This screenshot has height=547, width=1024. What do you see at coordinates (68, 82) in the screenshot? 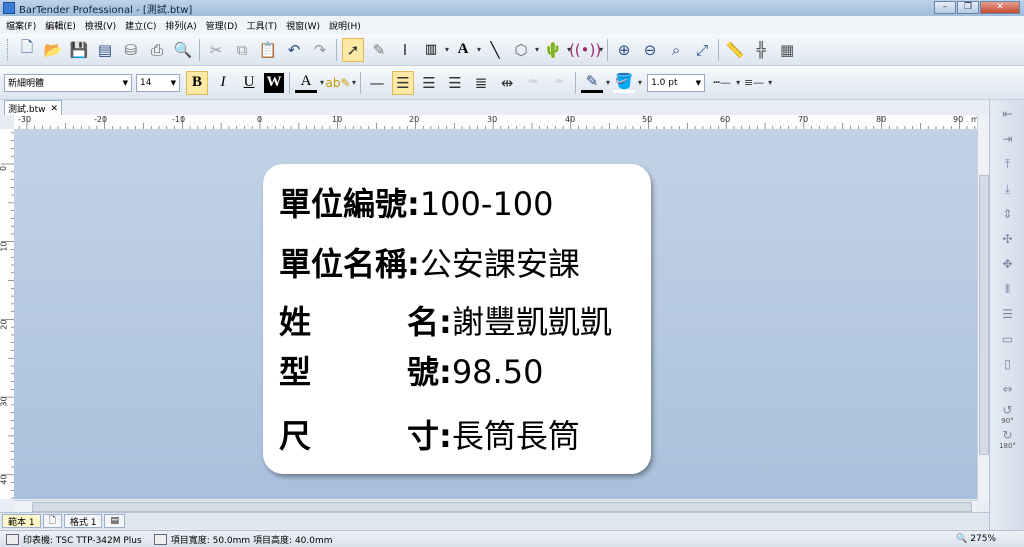
I see `font-name-select: 新細明體 ▼` at bounding box center [68, 82].